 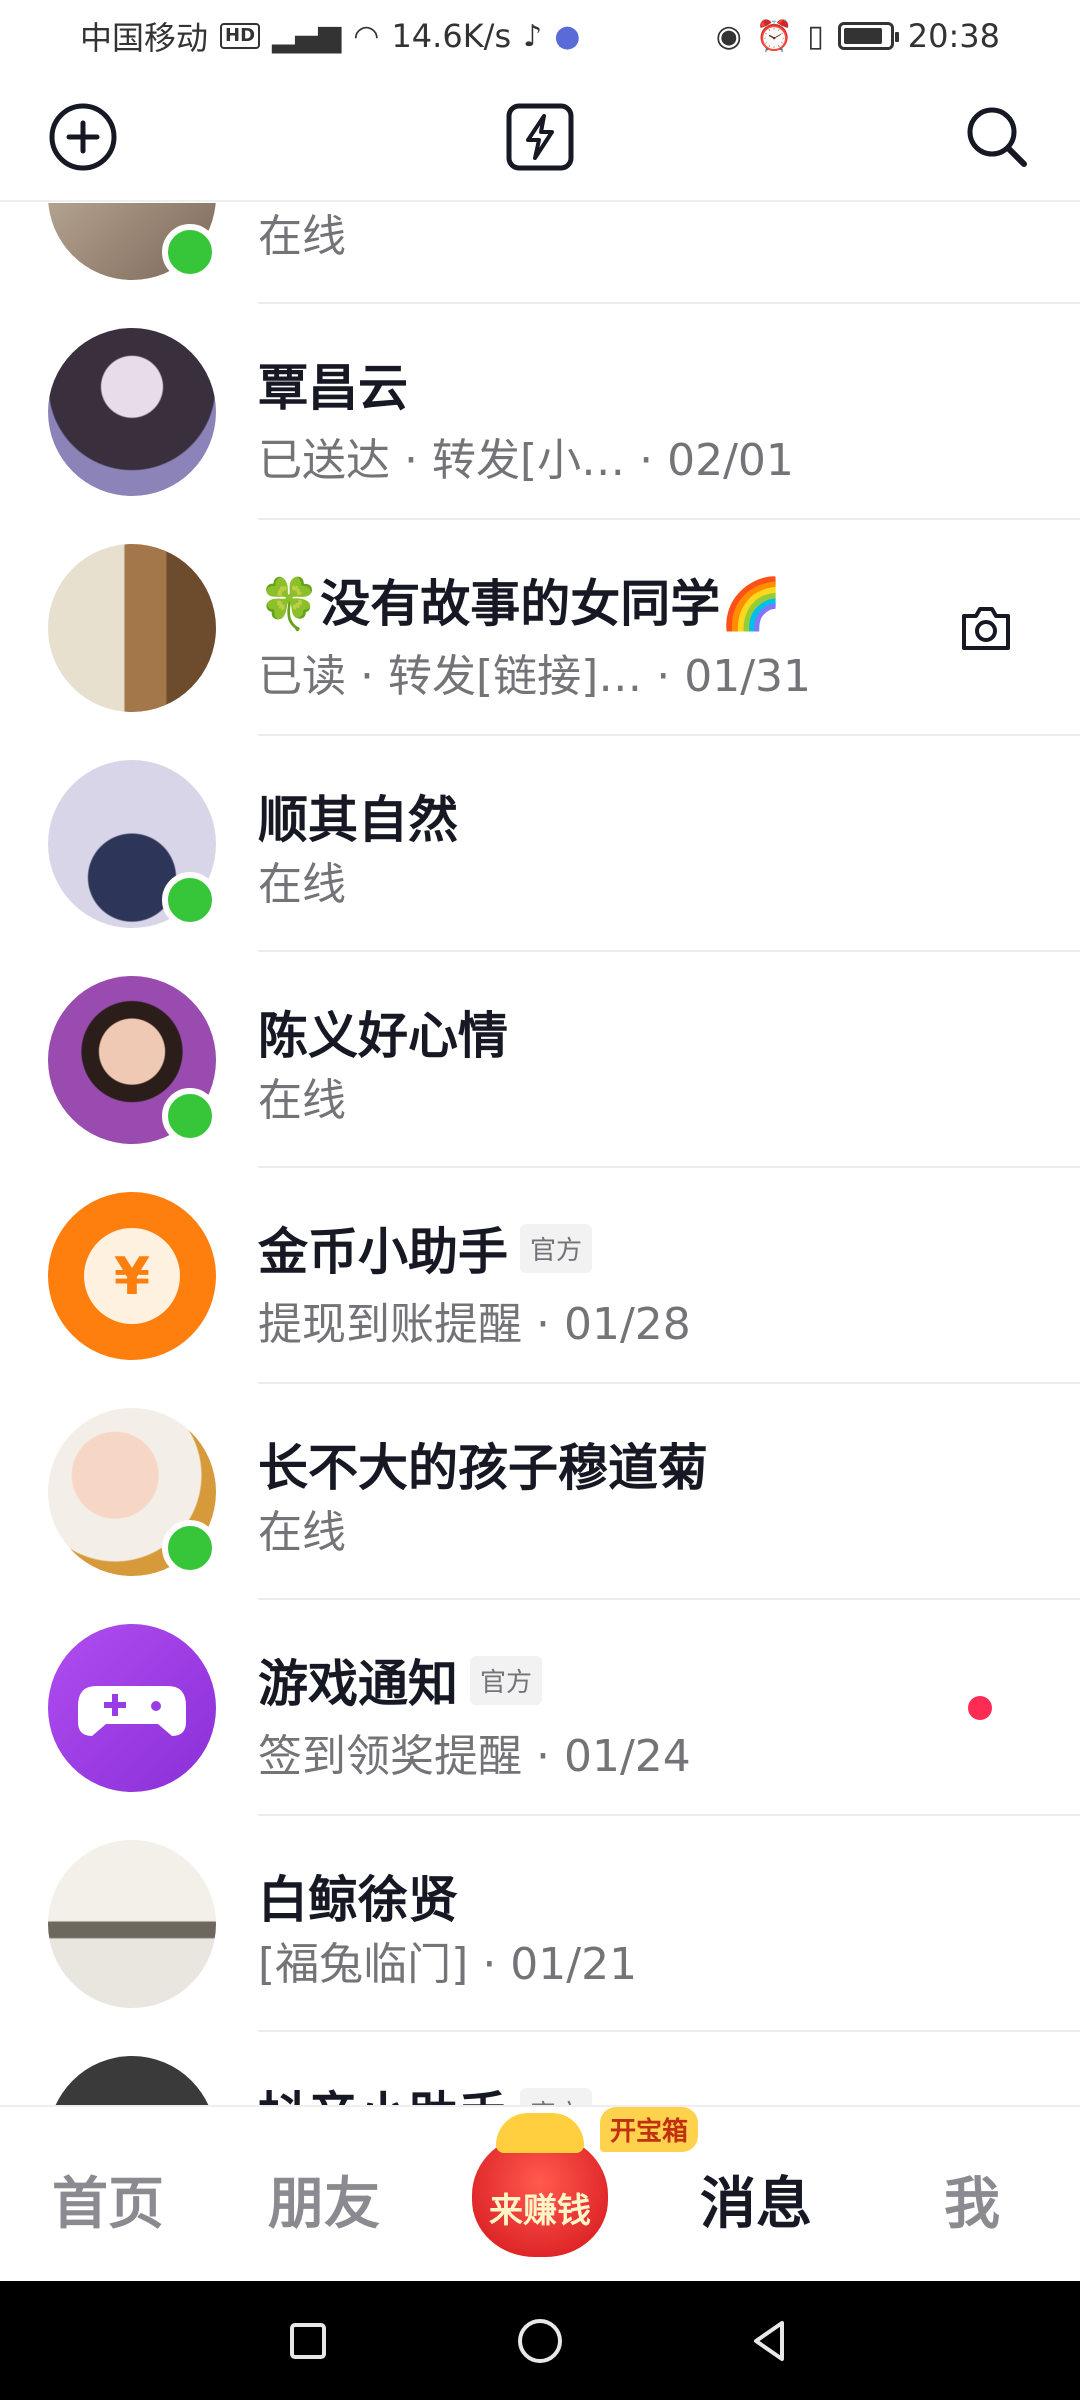 I want to click on yuan-coin-icon: ¥, so click(x=132, y=1276).